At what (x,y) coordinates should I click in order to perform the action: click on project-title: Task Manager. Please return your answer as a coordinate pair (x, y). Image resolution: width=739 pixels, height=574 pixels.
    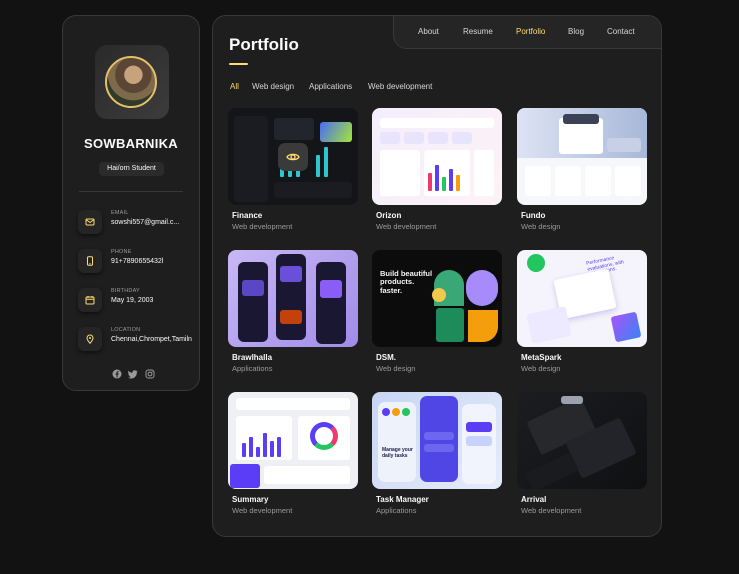
    Looking at the image, I should click on (402, 499).